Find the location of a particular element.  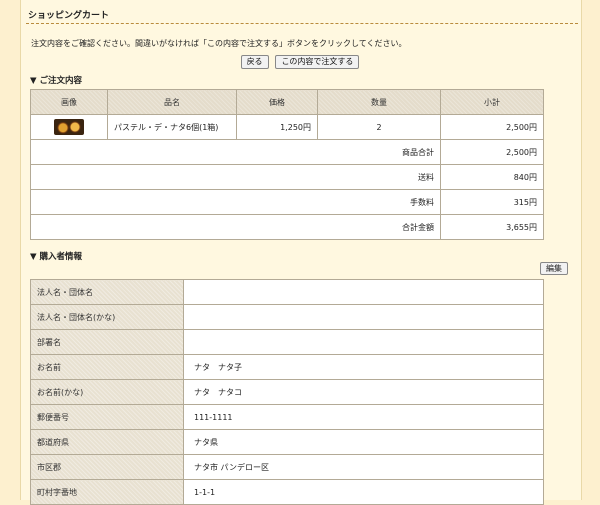

summary-value: 840円 is located at coordinates (492, 177).